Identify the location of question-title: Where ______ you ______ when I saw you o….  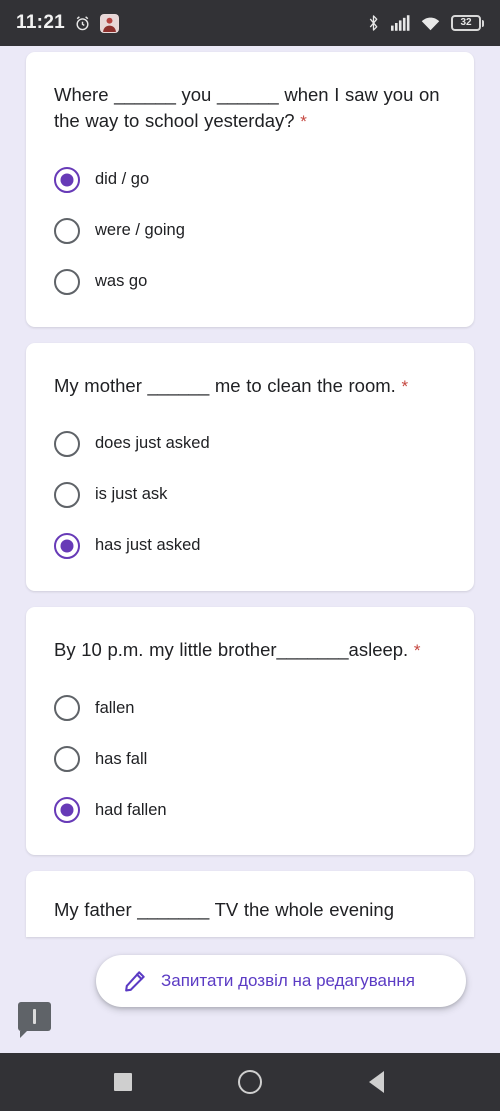
(247, 108).